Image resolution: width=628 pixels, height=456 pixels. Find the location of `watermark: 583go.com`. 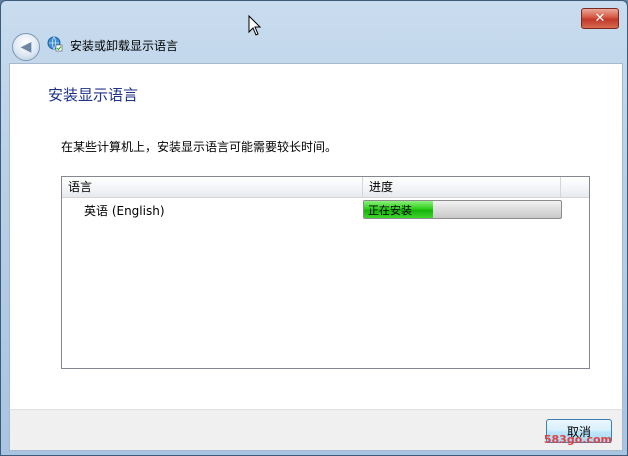

watermark: 583go.com is located at coordinates (577, 439).